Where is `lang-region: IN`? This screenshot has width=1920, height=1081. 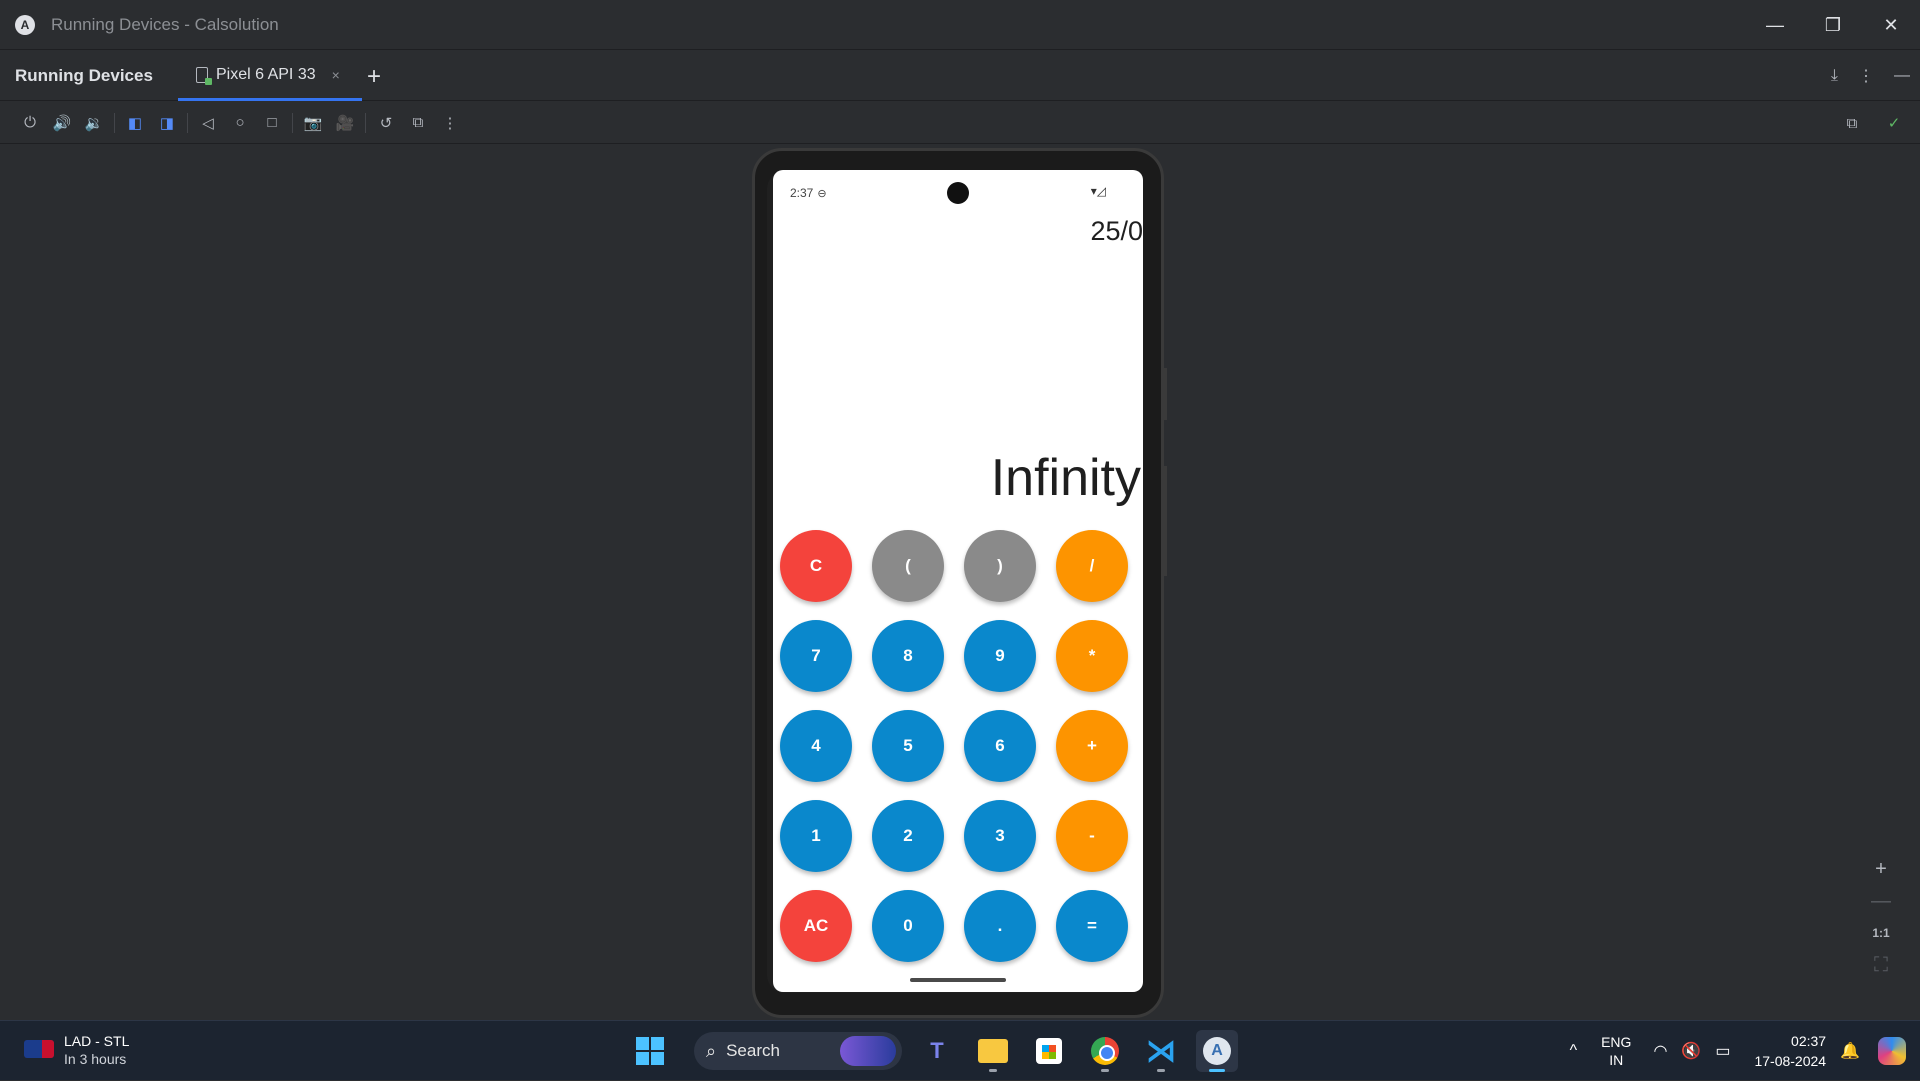 lang-region: IN is located at coordinates (1616, 1060).